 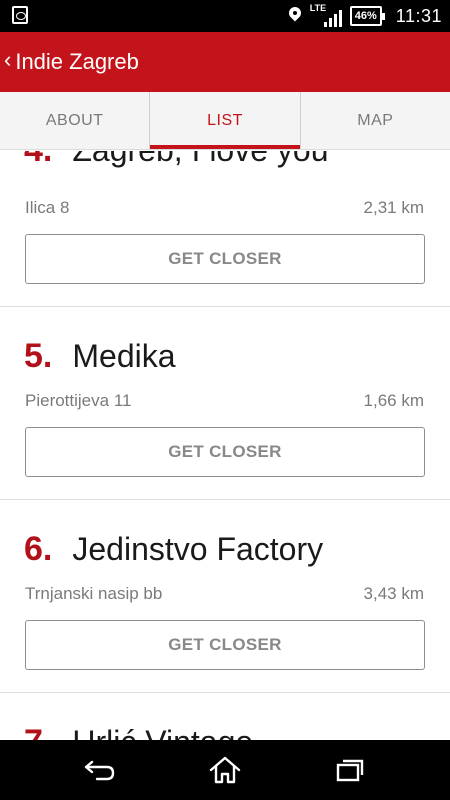 I want to click on list-item: 7. Urlić Vintage, so click(x=225, y=731).